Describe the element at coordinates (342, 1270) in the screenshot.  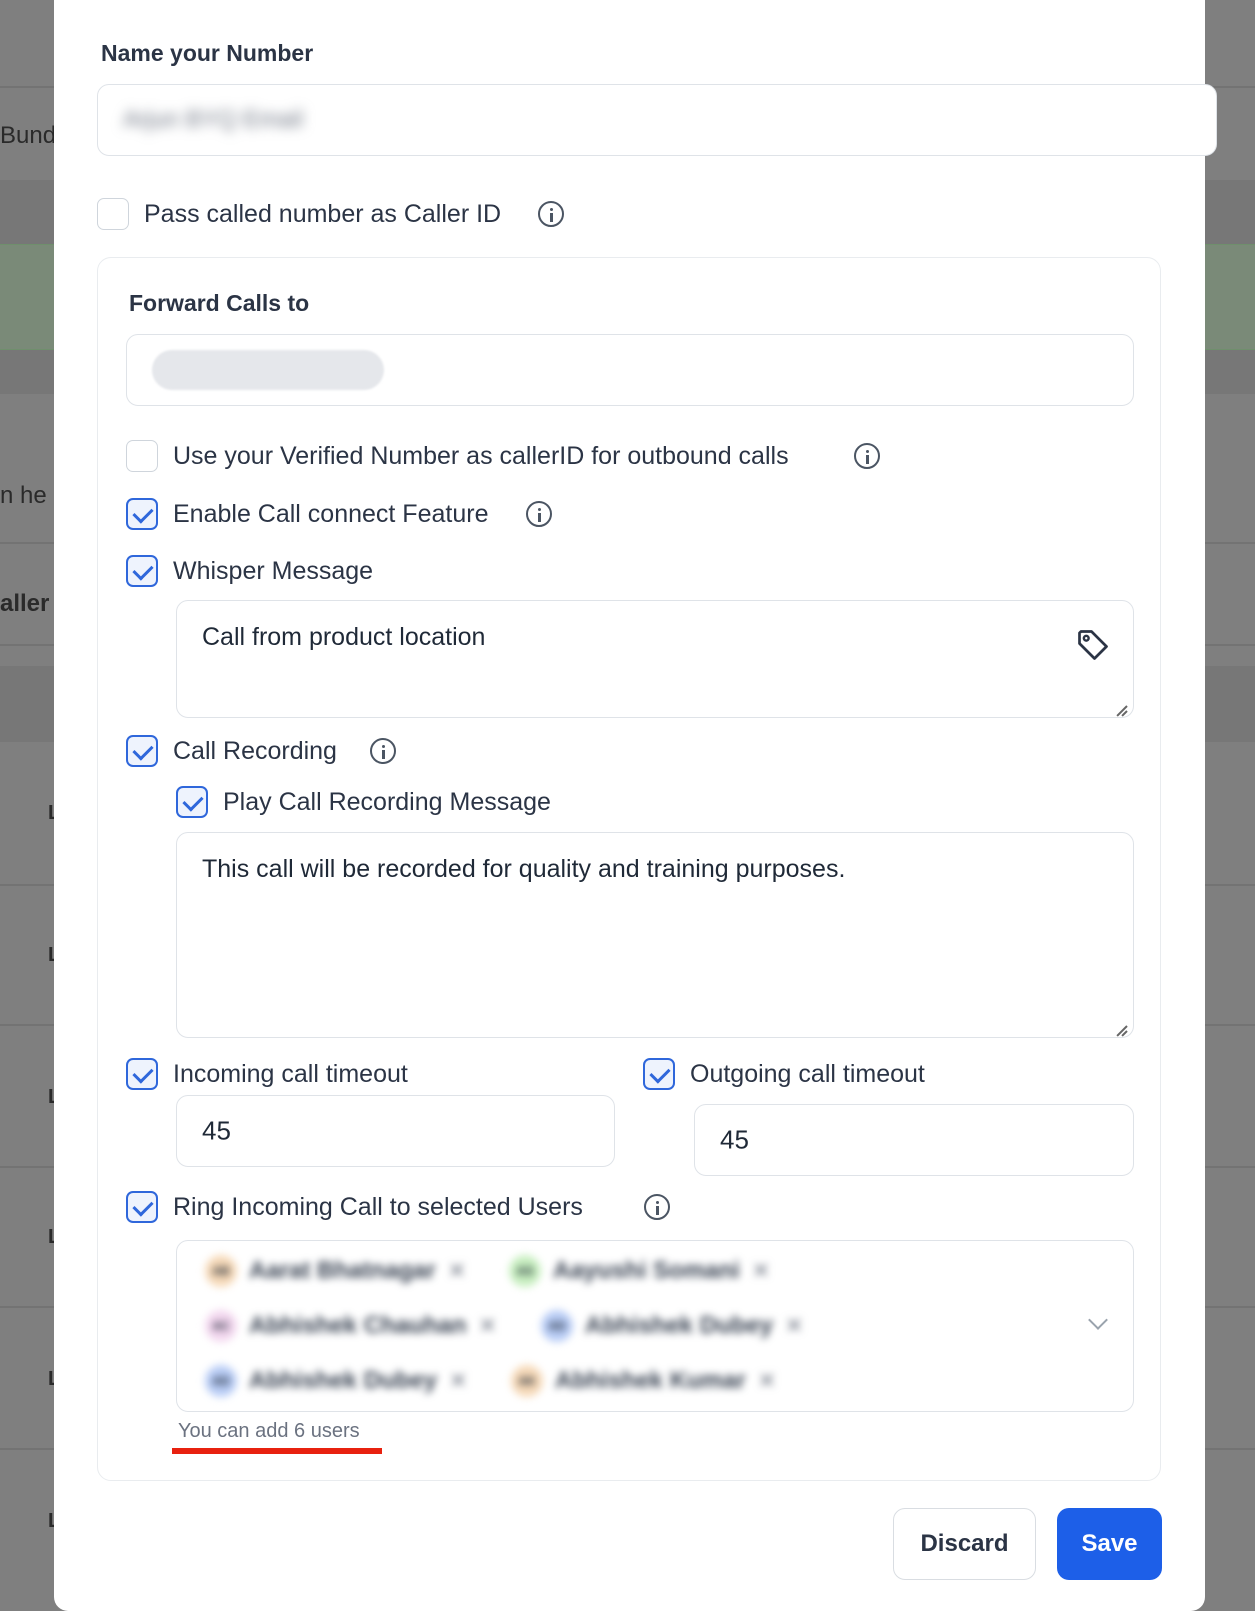
I see `user-chip-name: Aarat Bhatnagar` at that location.